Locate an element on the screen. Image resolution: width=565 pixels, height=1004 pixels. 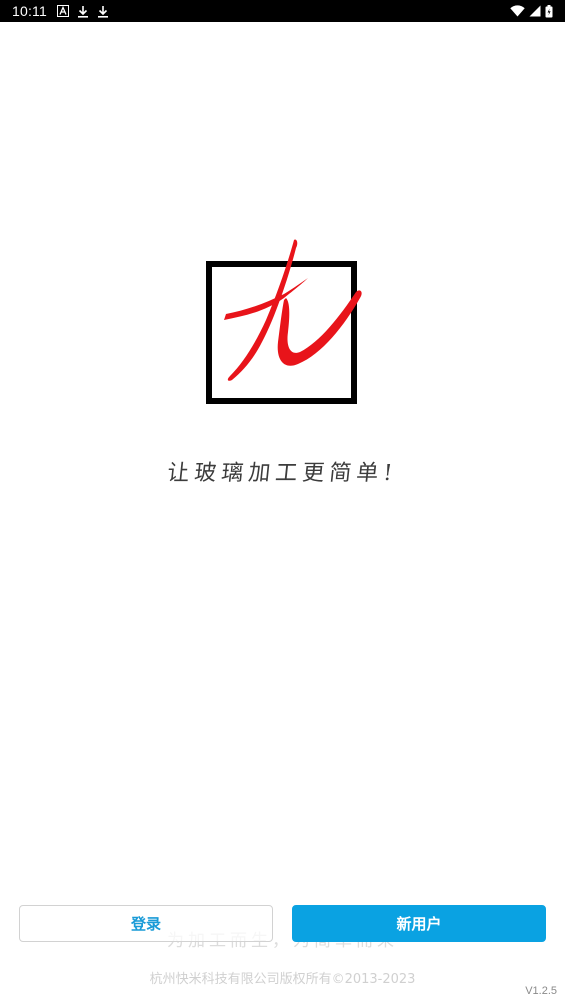
new-user-button: 新用户 is located at coordinates (419, 923).